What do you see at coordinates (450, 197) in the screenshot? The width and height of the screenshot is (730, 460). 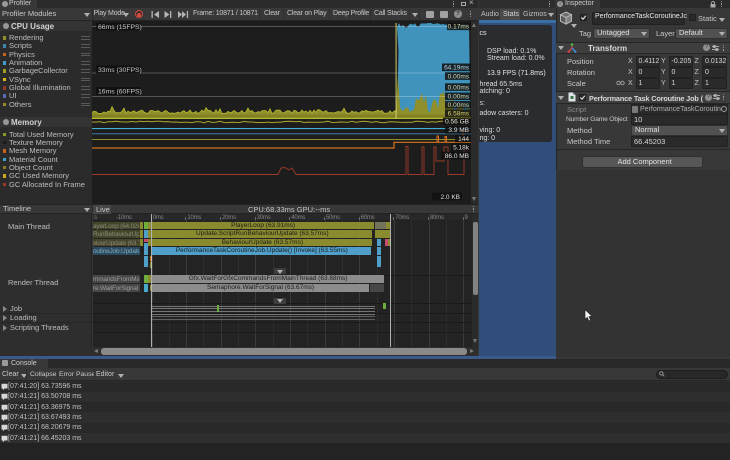 I see `svg-text: 2.0 KB` at bounding box center [450, 197].